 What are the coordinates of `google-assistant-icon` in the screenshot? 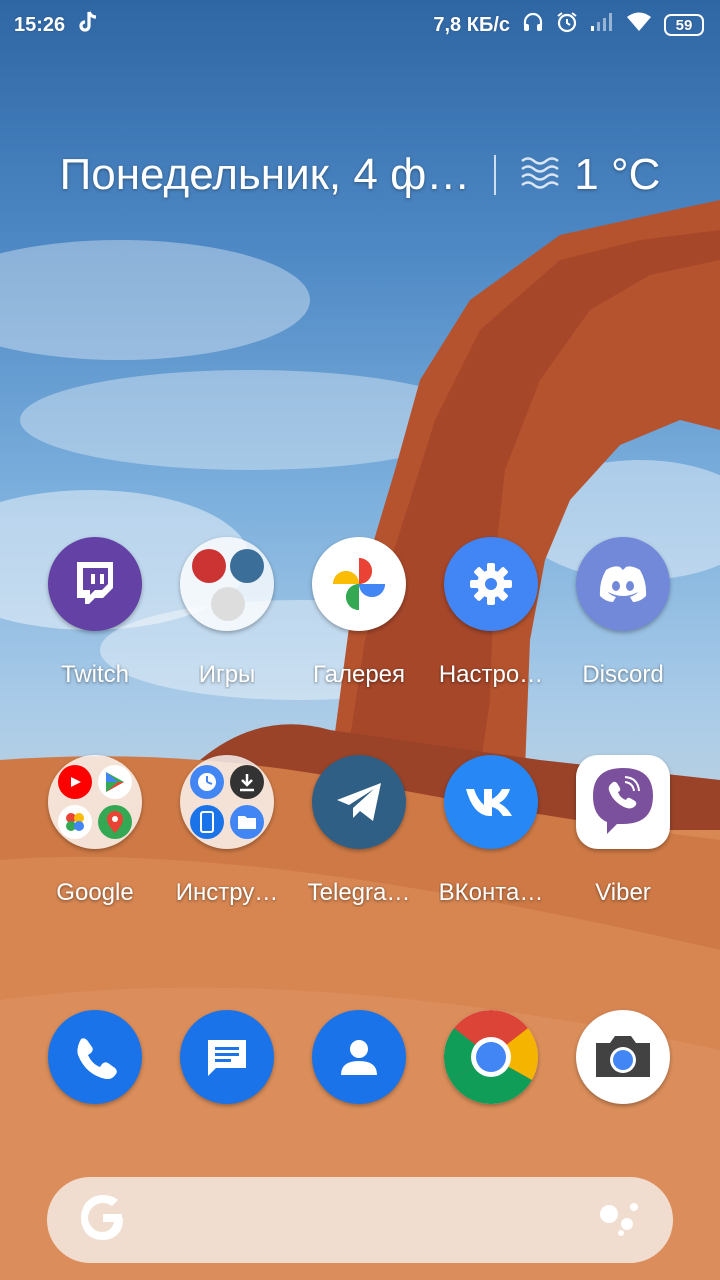 It's located at (620, 1220).